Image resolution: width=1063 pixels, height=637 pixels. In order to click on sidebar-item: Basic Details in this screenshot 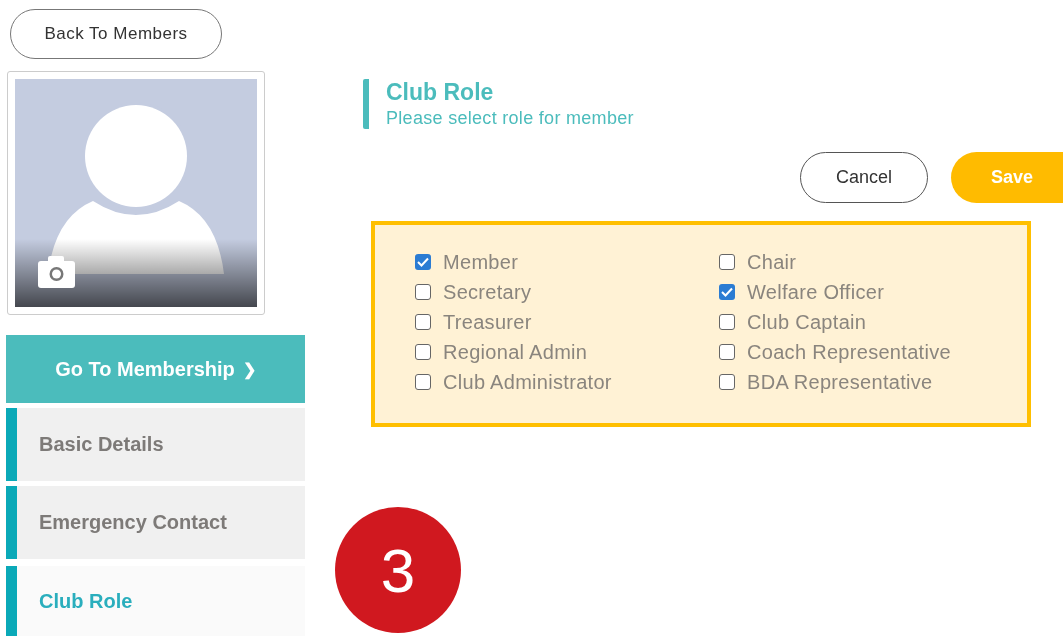, I will do `click(155, 444)`.